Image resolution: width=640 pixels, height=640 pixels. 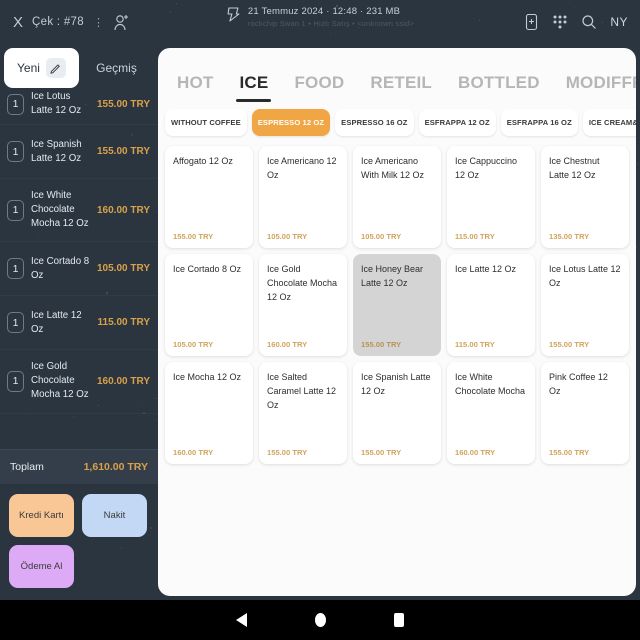 I want to click on product-card: Ice Americano With Milk 12 Oz 105.00 TRY, so click(x=397, y=197).